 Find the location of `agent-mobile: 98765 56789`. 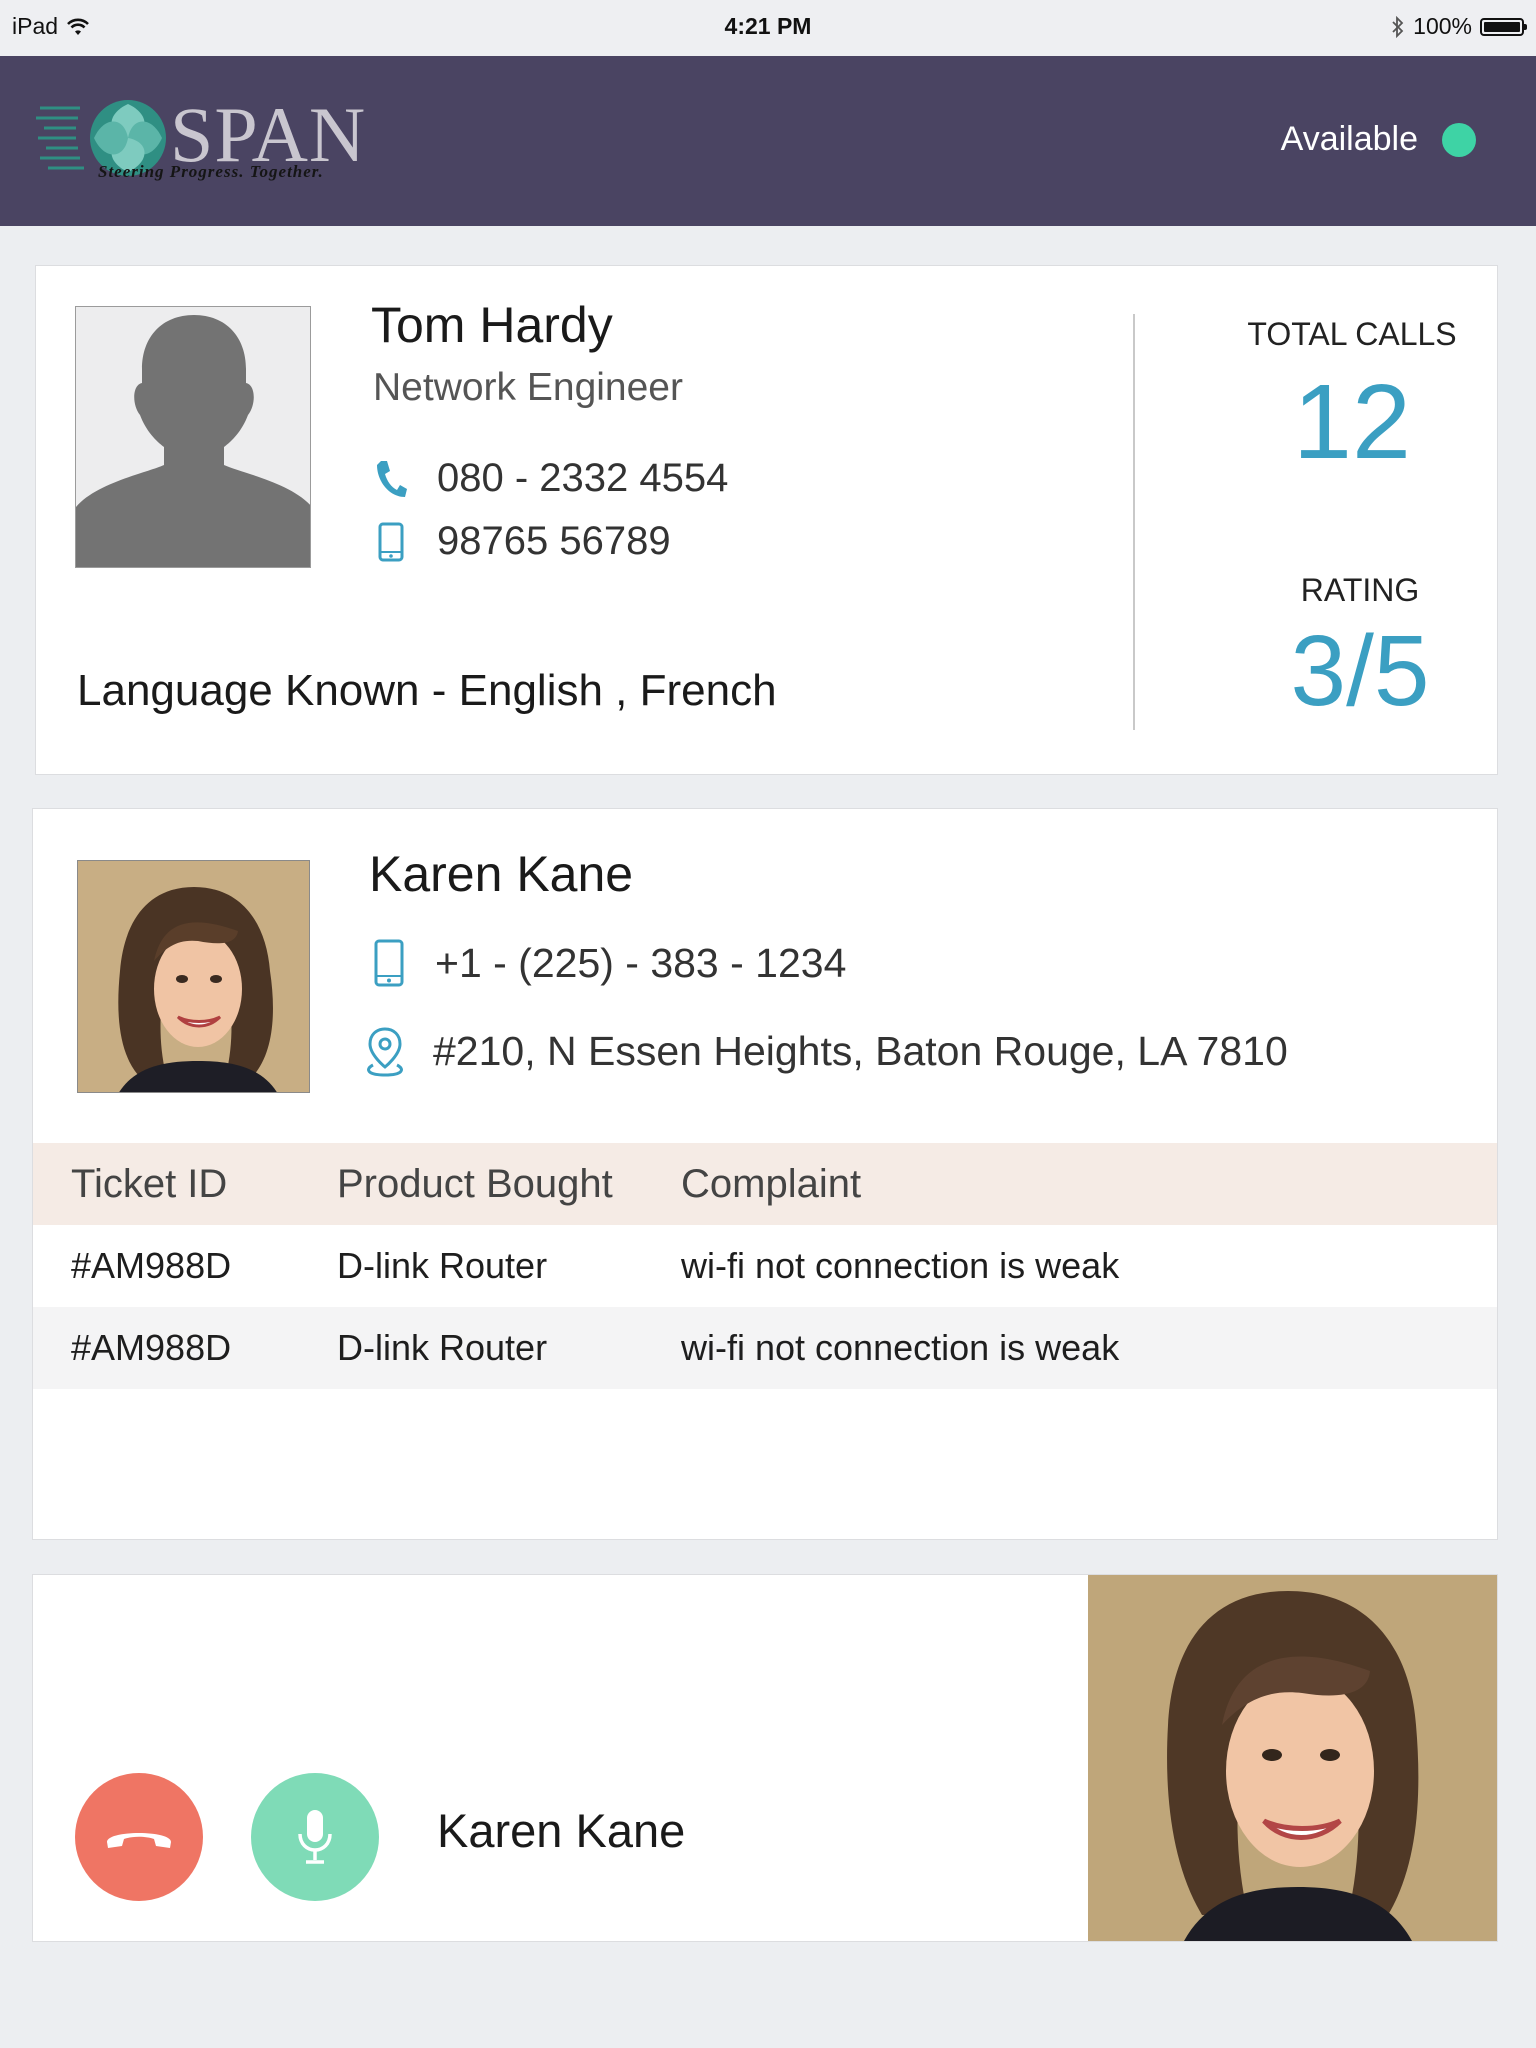

agent-mobile: 98765 56789 is located at coordinates (554, 541).